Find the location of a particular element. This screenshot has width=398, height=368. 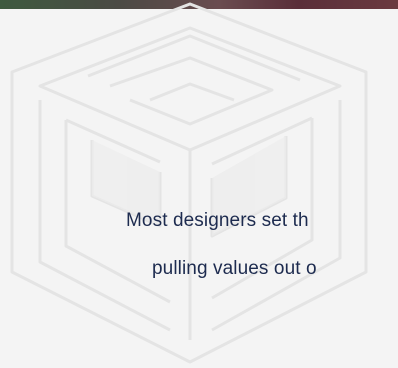

body-text-line-2: pulling values out o is located at coordinates (234, 268).